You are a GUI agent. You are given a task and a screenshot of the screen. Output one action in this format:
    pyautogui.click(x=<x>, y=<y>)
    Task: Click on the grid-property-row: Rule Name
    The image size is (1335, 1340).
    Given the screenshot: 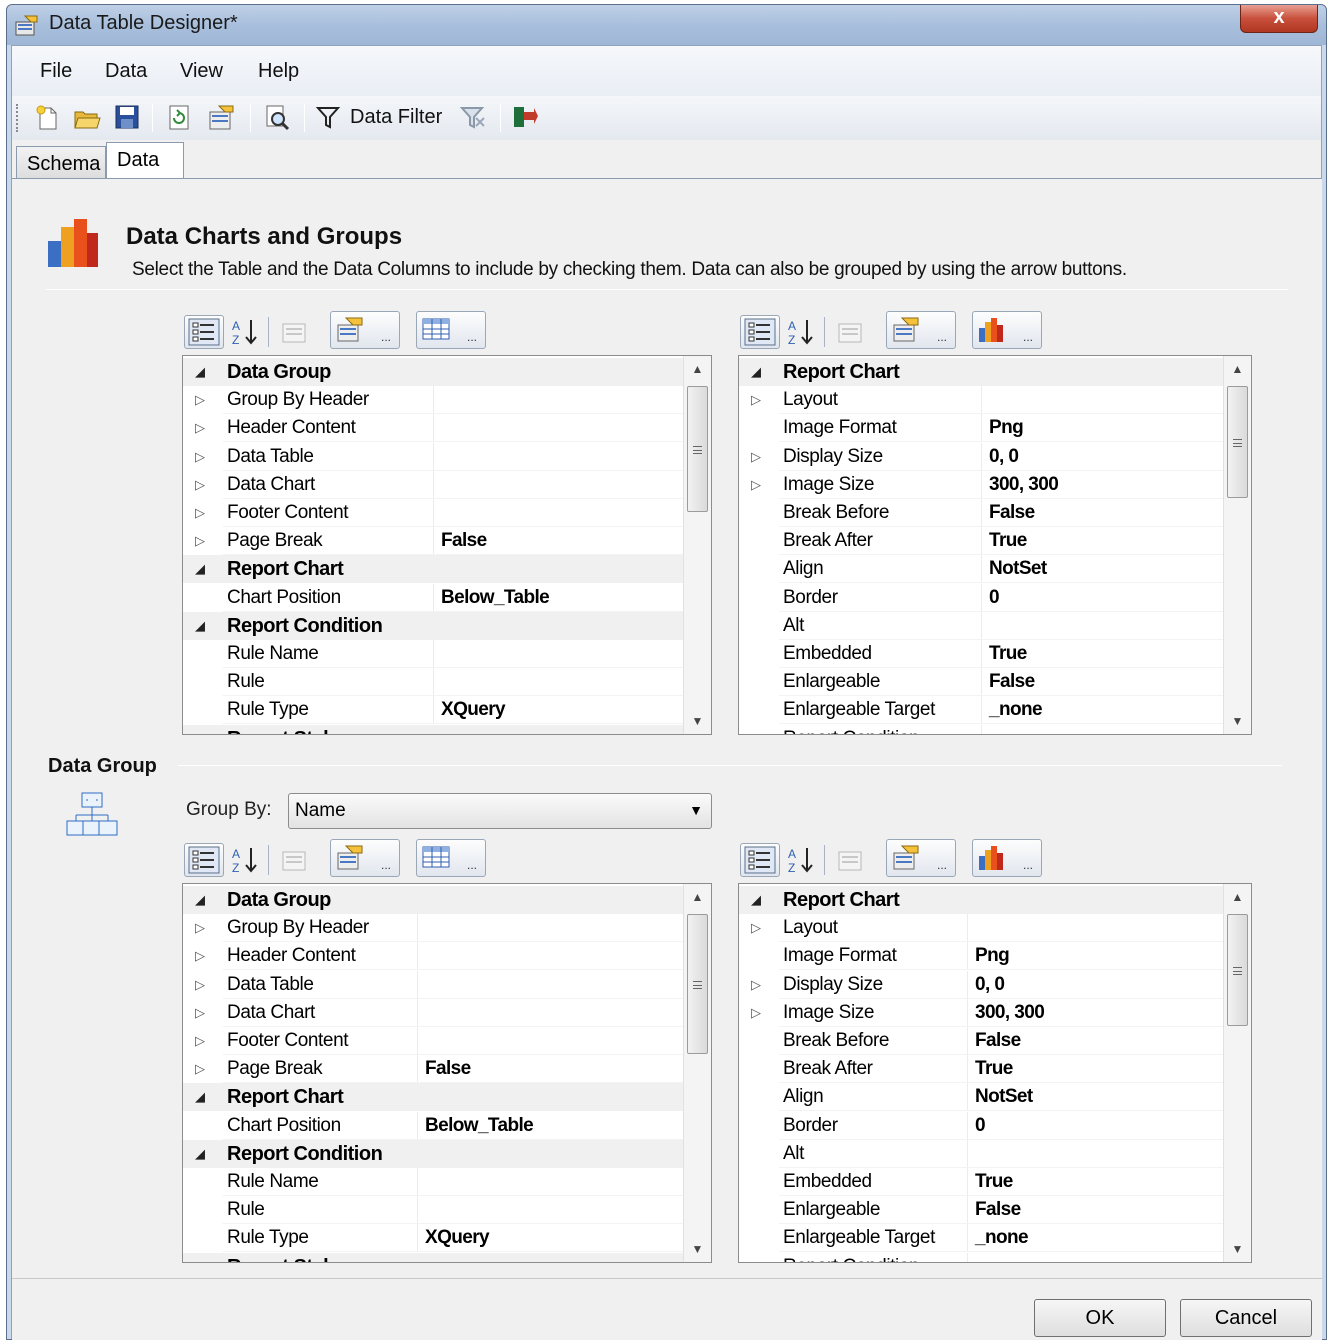 What is the action you would take?
    pyautogui.click(x=433, y=1182)
    